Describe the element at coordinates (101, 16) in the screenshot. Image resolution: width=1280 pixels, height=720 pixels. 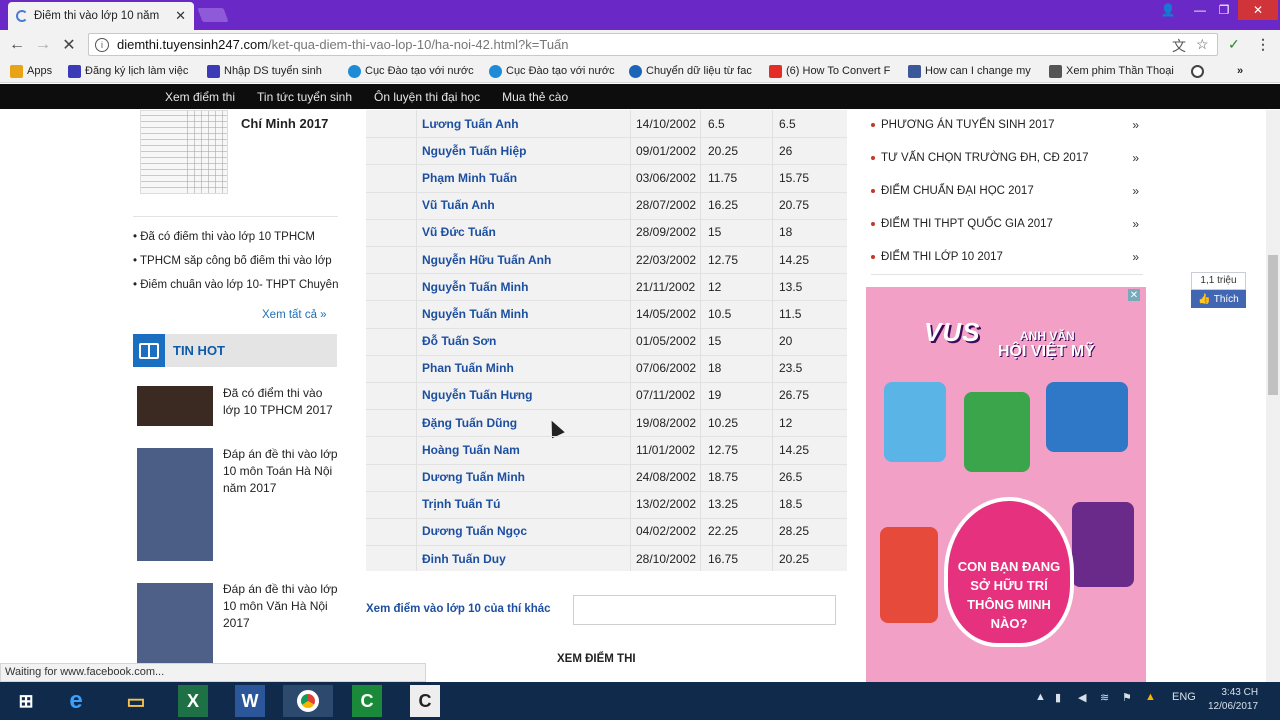
I see `browser-tab: Điểm thi vào lớp 10 năm ✕` at that location.